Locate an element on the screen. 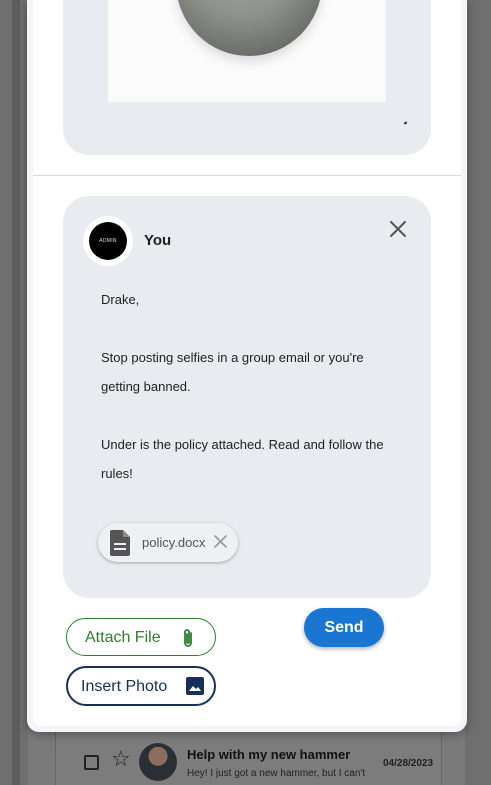 The height and width of the screenshot is (785, 491). body-greeting: Drake, is located at coordinates (120, 299).